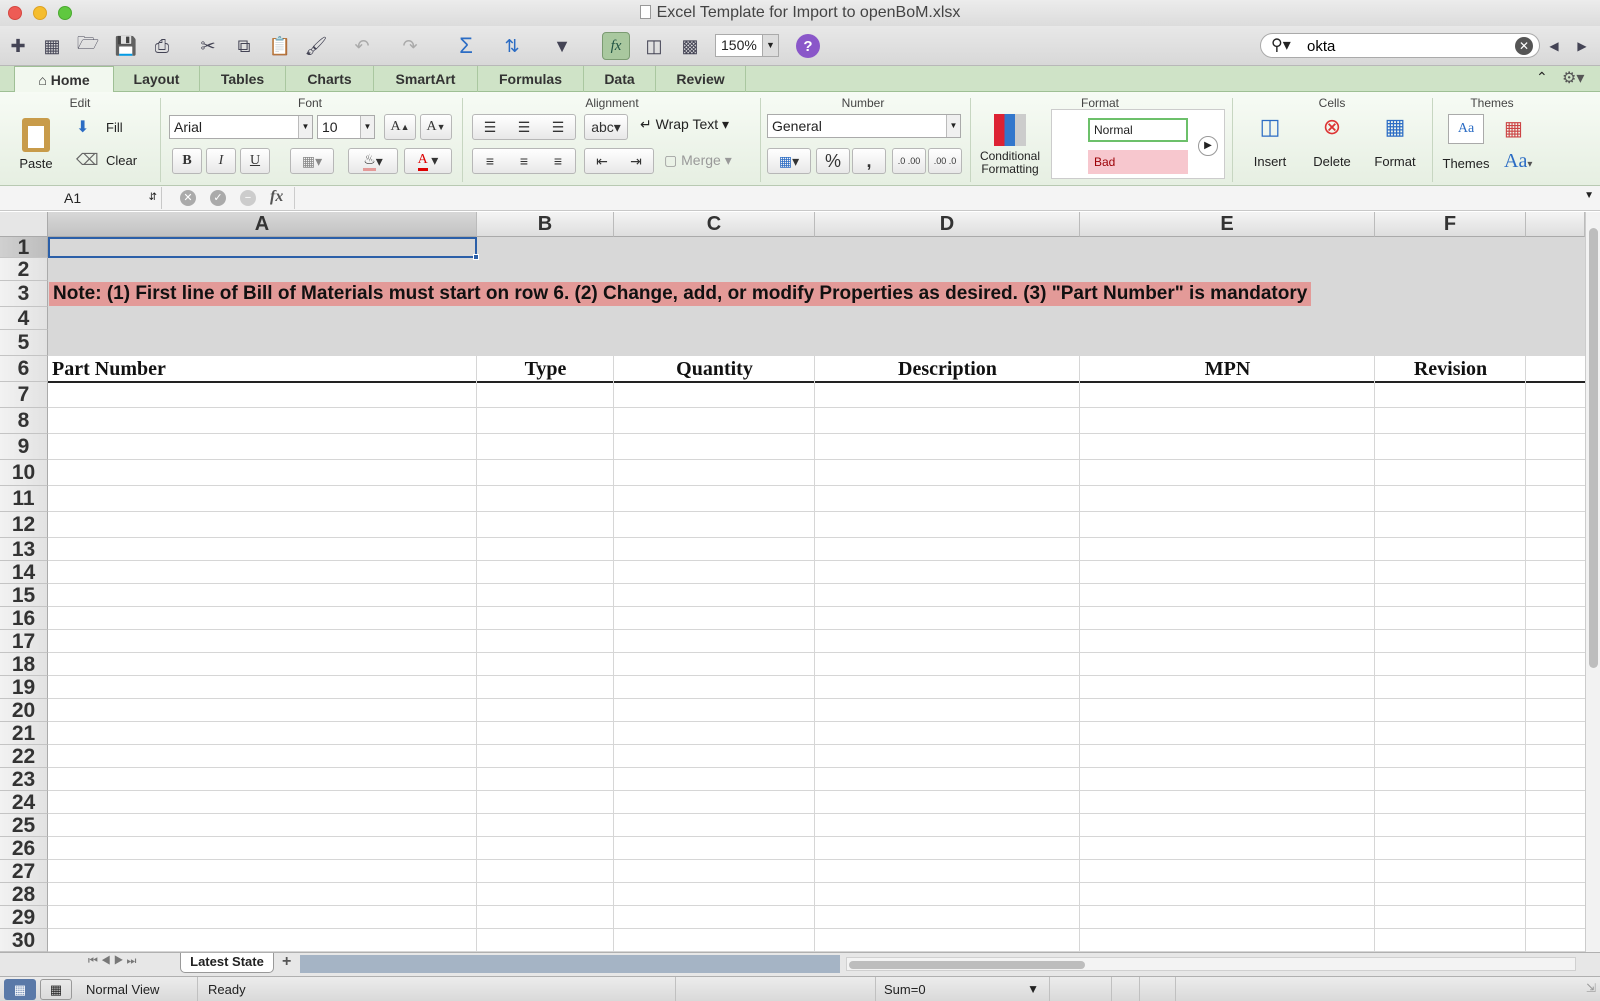 This screenshot has width=1600, height=1001. Describe the element at coordinates (24, 595) in the screenshot. I see `row-header-15: 15` at that location.